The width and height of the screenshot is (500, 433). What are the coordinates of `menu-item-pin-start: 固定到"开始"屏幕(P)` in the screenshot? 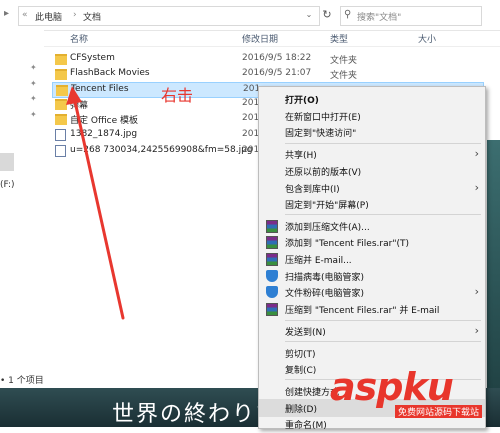 It's located at (372, 204).